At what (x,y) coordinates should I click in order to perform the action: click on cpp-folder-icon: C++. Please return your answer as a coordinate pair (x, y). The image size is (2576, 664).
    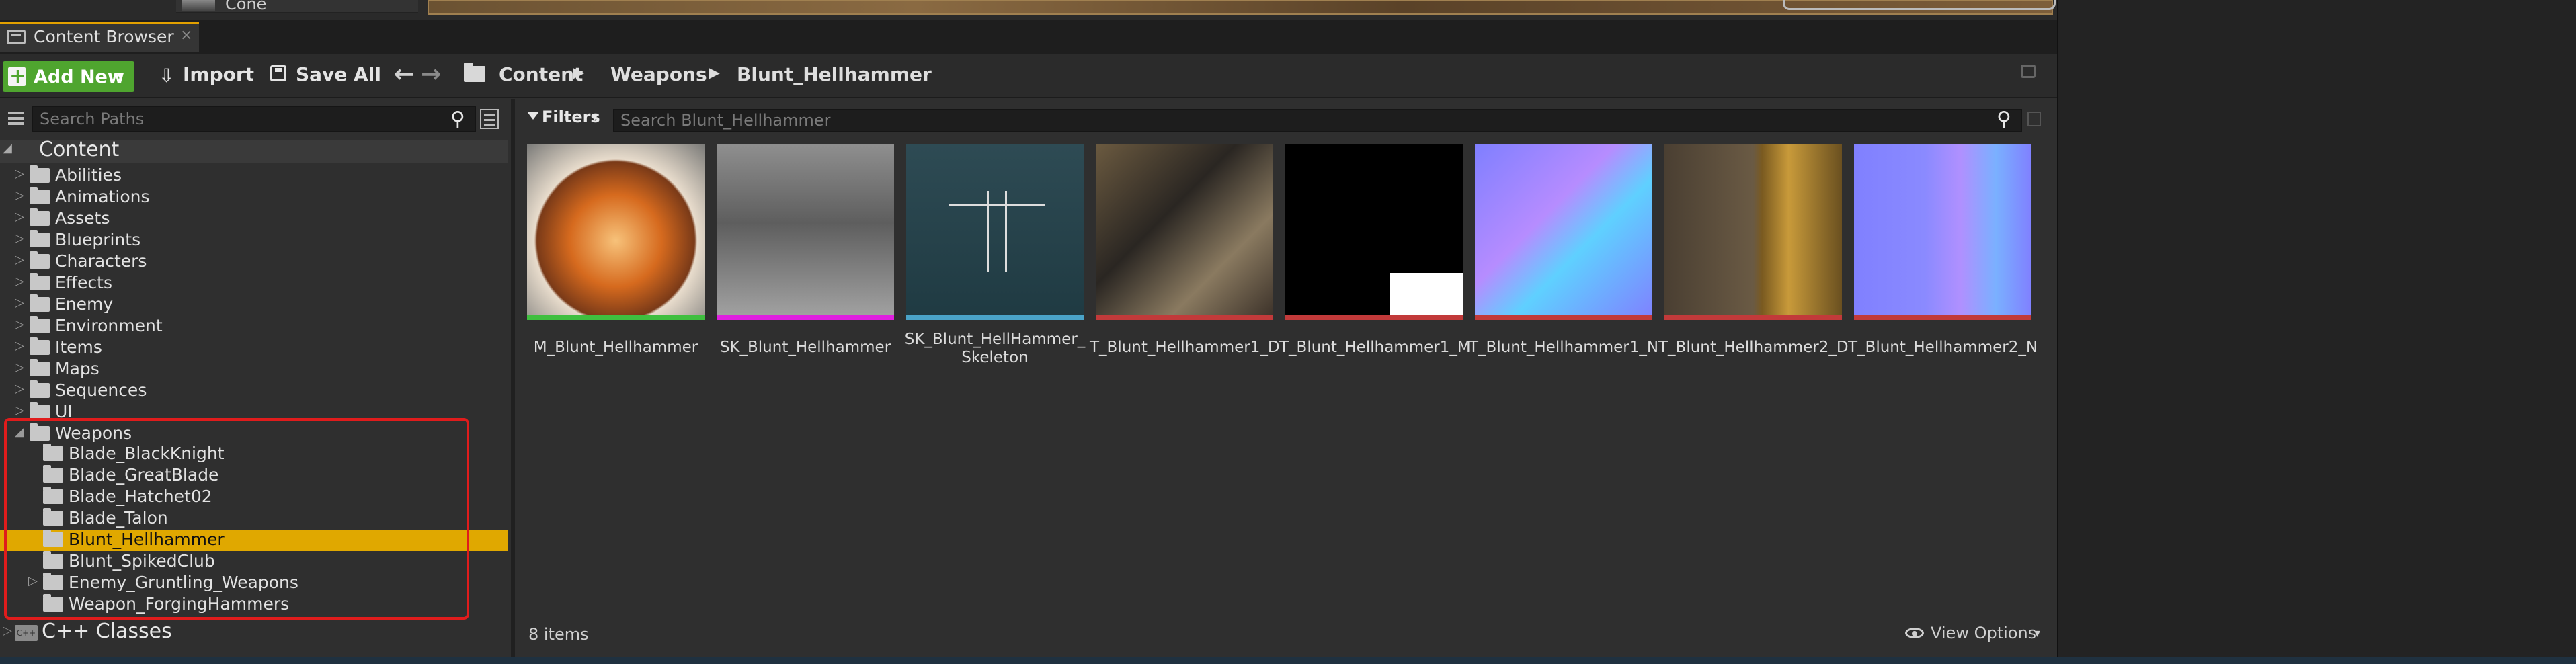
    Looking at the image, I should click on (26, 633).